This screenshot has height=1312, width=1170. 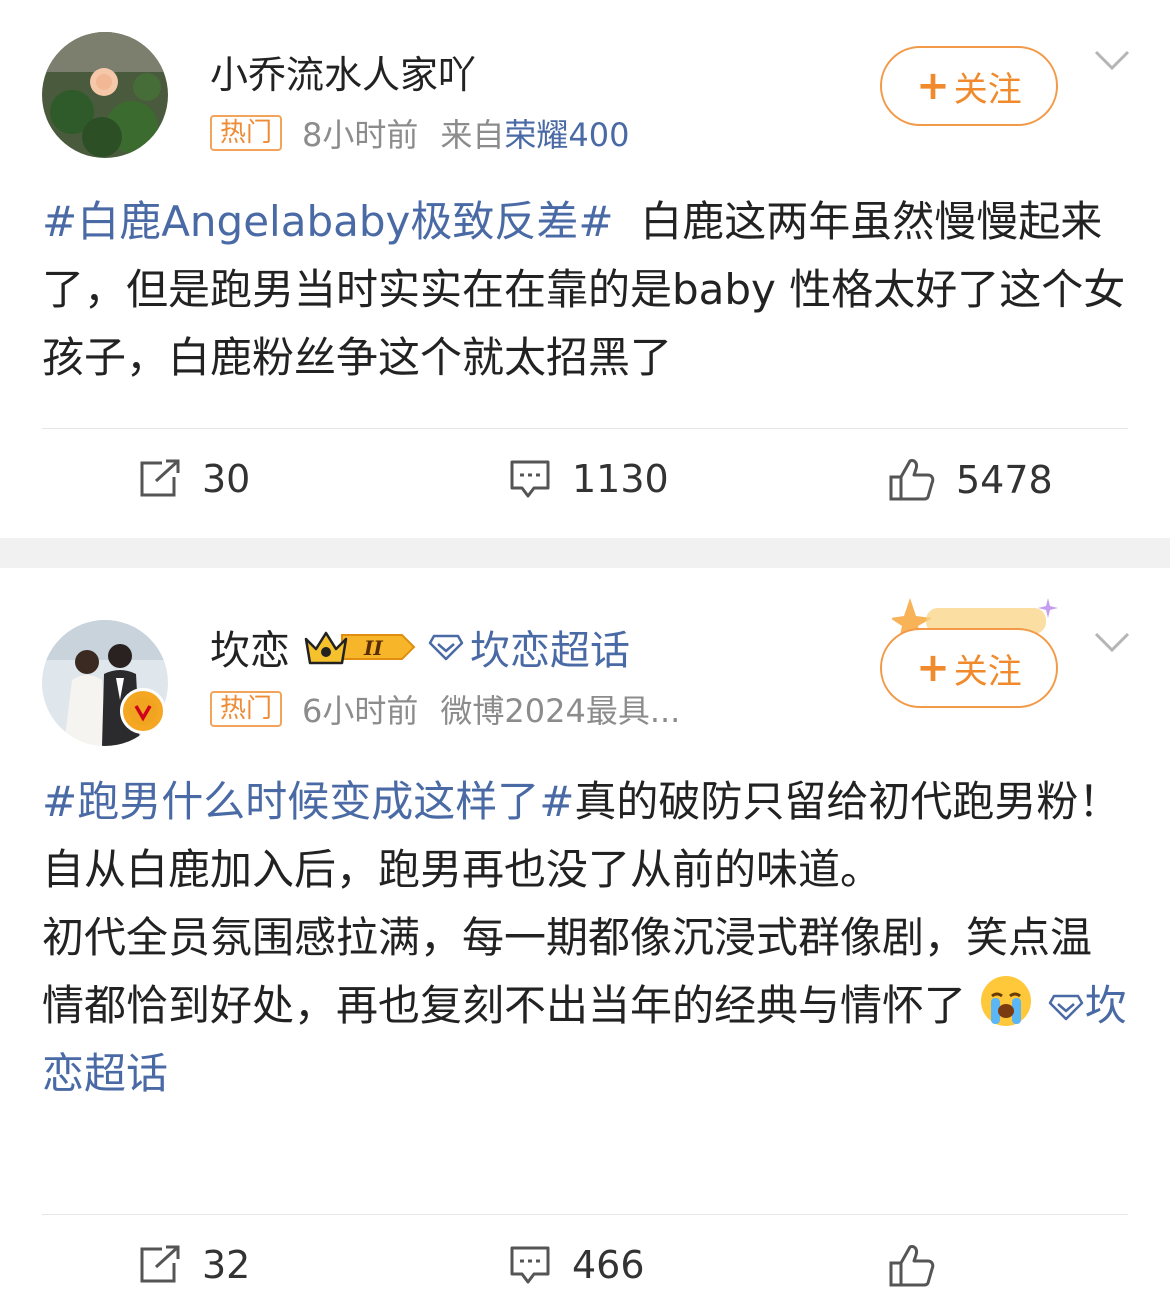 What do you see at coordinates (1004, 480) in the screenshot?
I see `like-count: 5478` at bounding box center [1004, 480].